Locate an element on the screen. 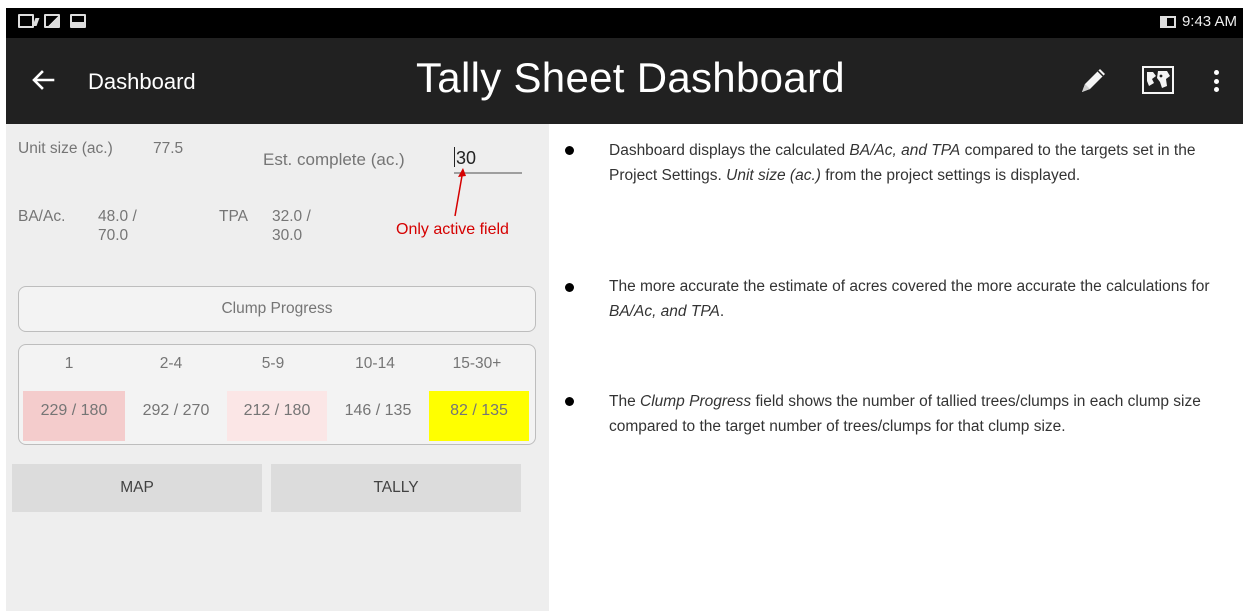 The width and height of the screenshot is (1249, 611). tpa-value-line1: 32.0 / is located at coordinates (291, 216).